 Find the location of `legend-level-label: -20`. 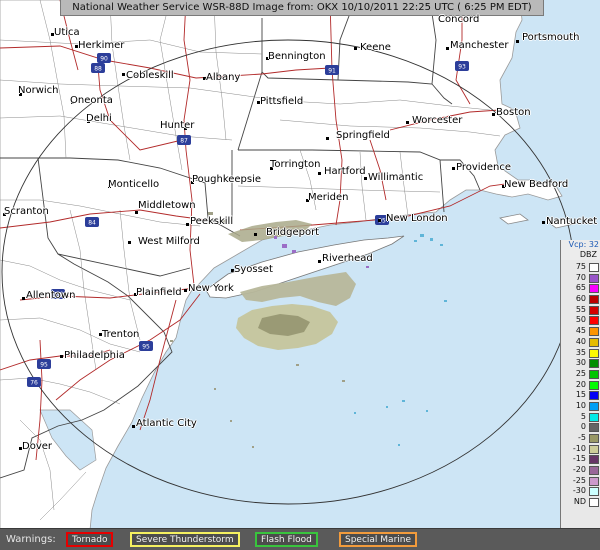

legend-level-label: -20 is located at coordinates (579, 470).